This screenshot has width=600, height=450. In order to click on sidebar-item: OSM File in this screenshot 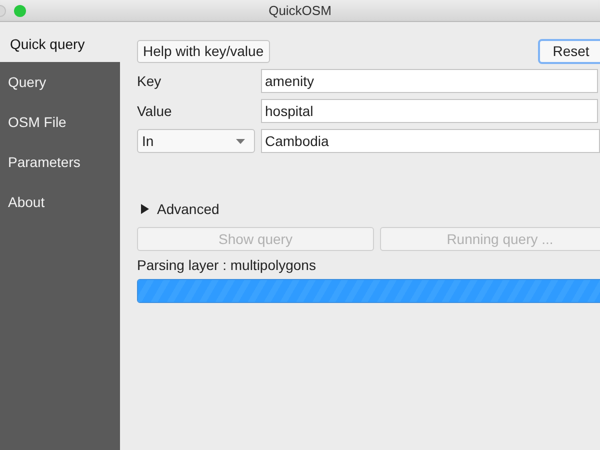, I will do `click(60, 122)`.